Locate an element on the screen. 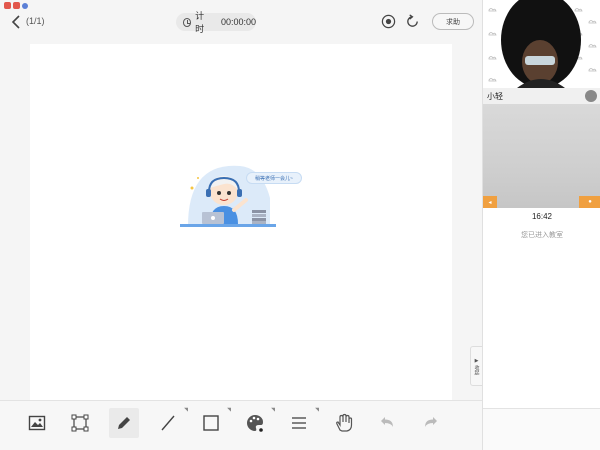 The image size is (600, 450). line-icon is located at coordinates (168, 423).